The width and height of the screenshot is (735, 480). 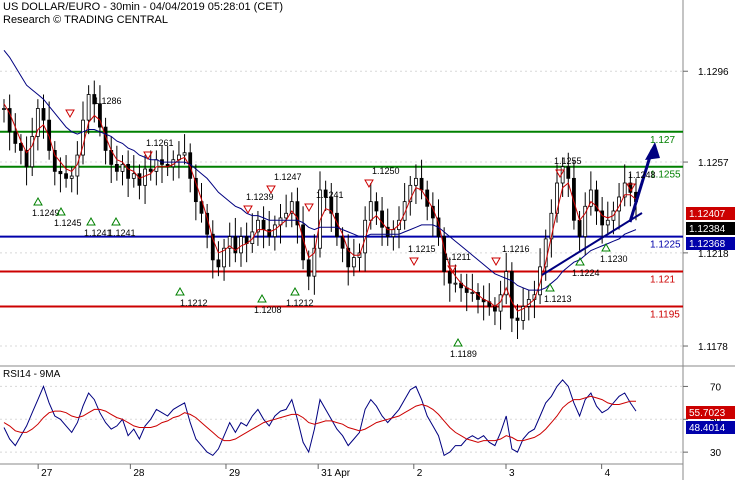 I want to click on low-label: 1.1230, so click(x=614, y=259).